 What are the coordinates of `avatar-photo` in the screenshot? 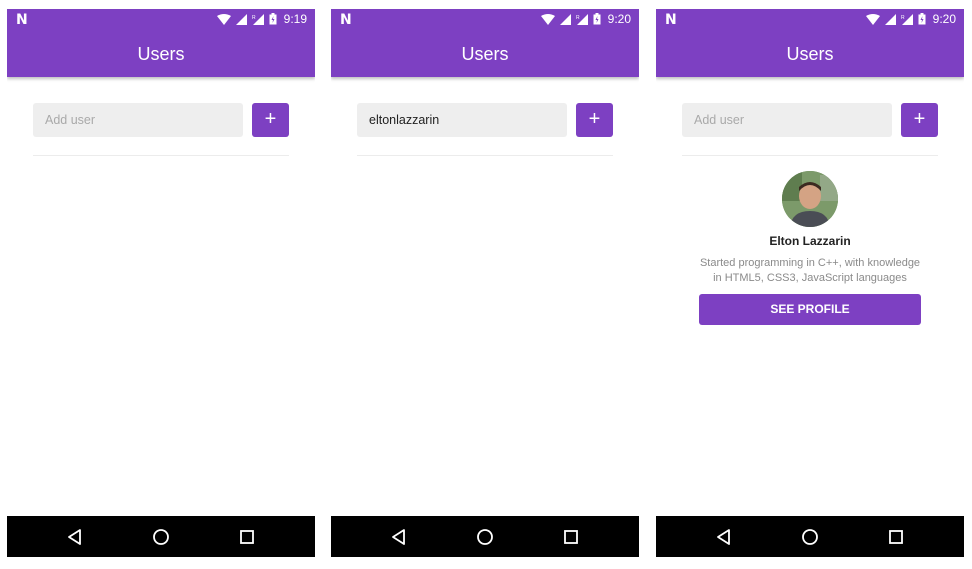 It's located at (810, 199).